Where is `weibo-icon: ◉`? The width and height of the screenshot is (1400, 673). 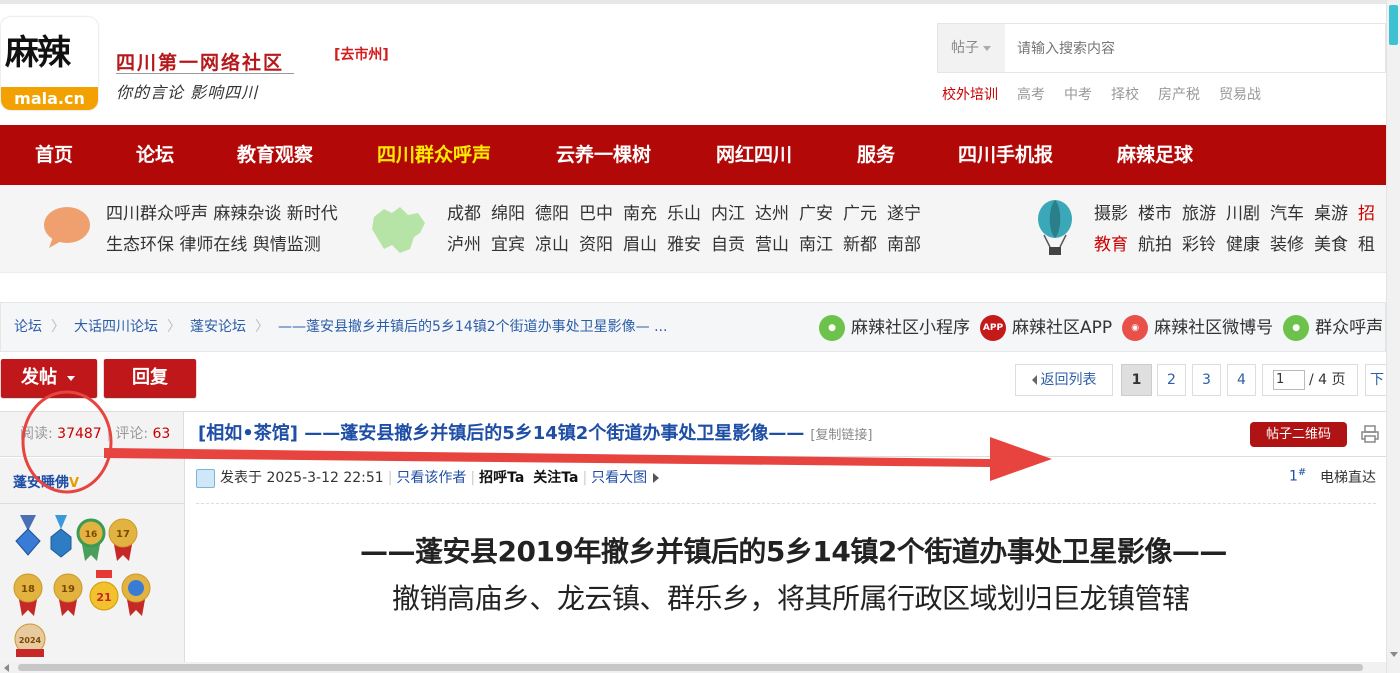
weibo-icon: ◉ is located at coordinates (1135, 328).